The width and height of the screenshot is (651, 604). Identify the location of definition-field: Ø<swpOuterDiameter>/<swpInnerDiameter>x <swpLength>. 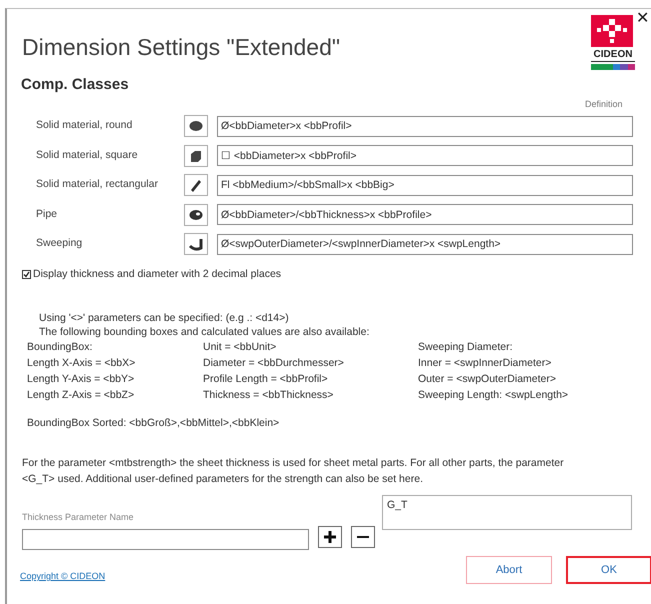
(425, 244).